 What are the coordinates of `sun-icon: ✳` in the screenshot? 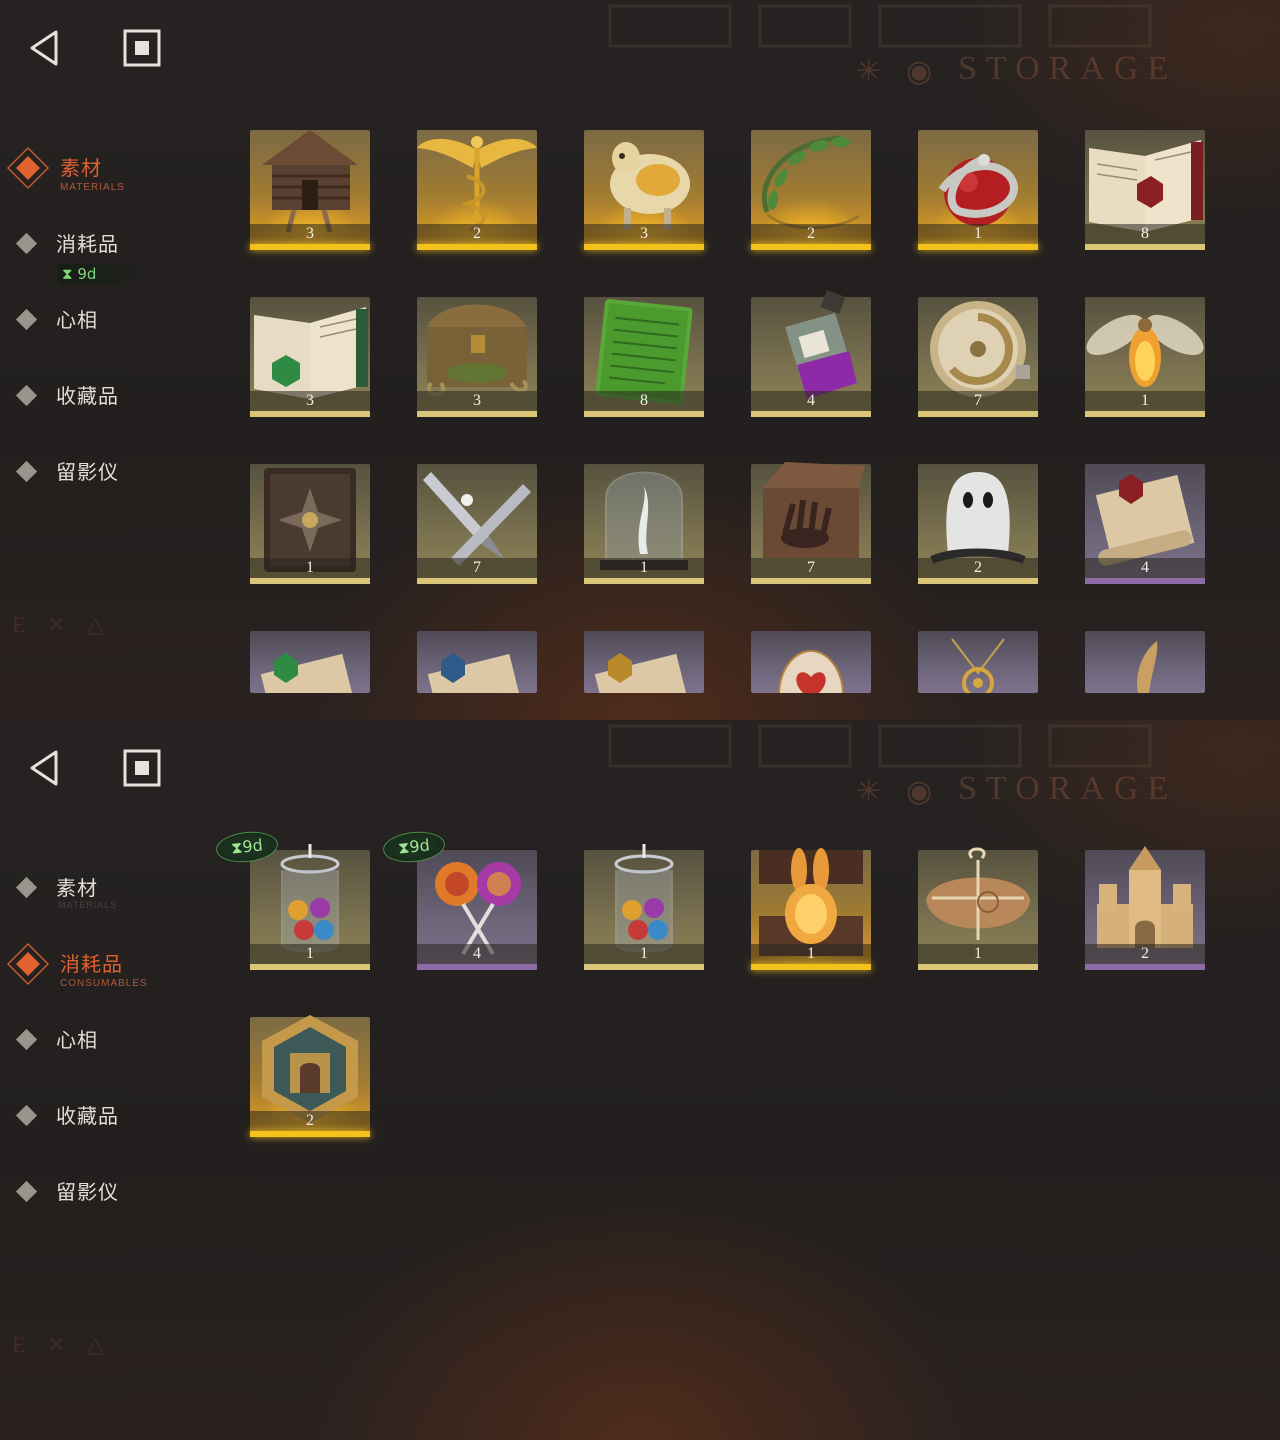 It's located at (873, 791).